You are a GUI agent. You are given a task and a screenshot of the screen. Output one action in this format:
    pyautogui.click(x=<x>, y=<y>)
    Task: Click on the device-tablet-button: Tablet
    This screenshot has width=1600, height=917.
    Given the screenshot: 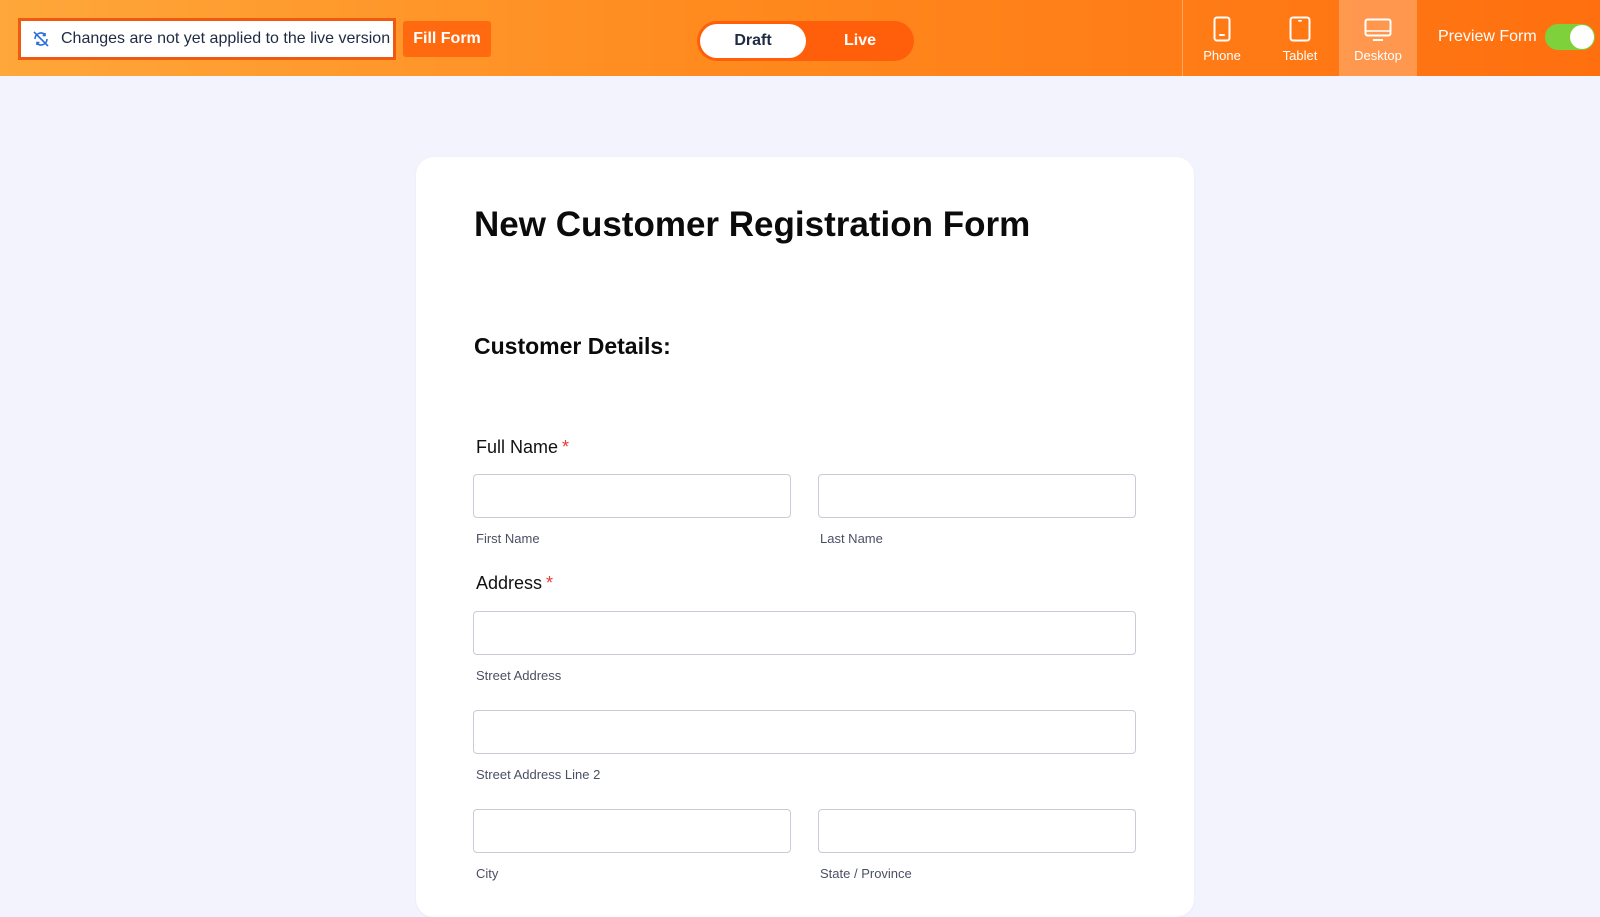 What is the action you would take?
    pyautogui.click(x=1300, y=38)
    